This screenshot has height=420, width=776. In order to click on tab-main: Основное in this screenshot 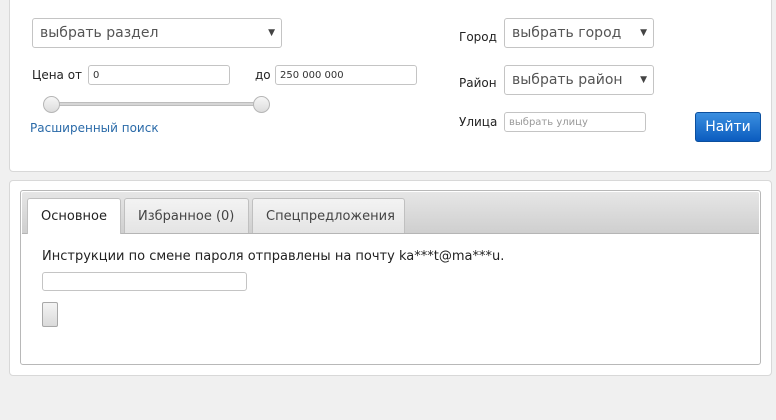, I will do `click(74, 216)`.